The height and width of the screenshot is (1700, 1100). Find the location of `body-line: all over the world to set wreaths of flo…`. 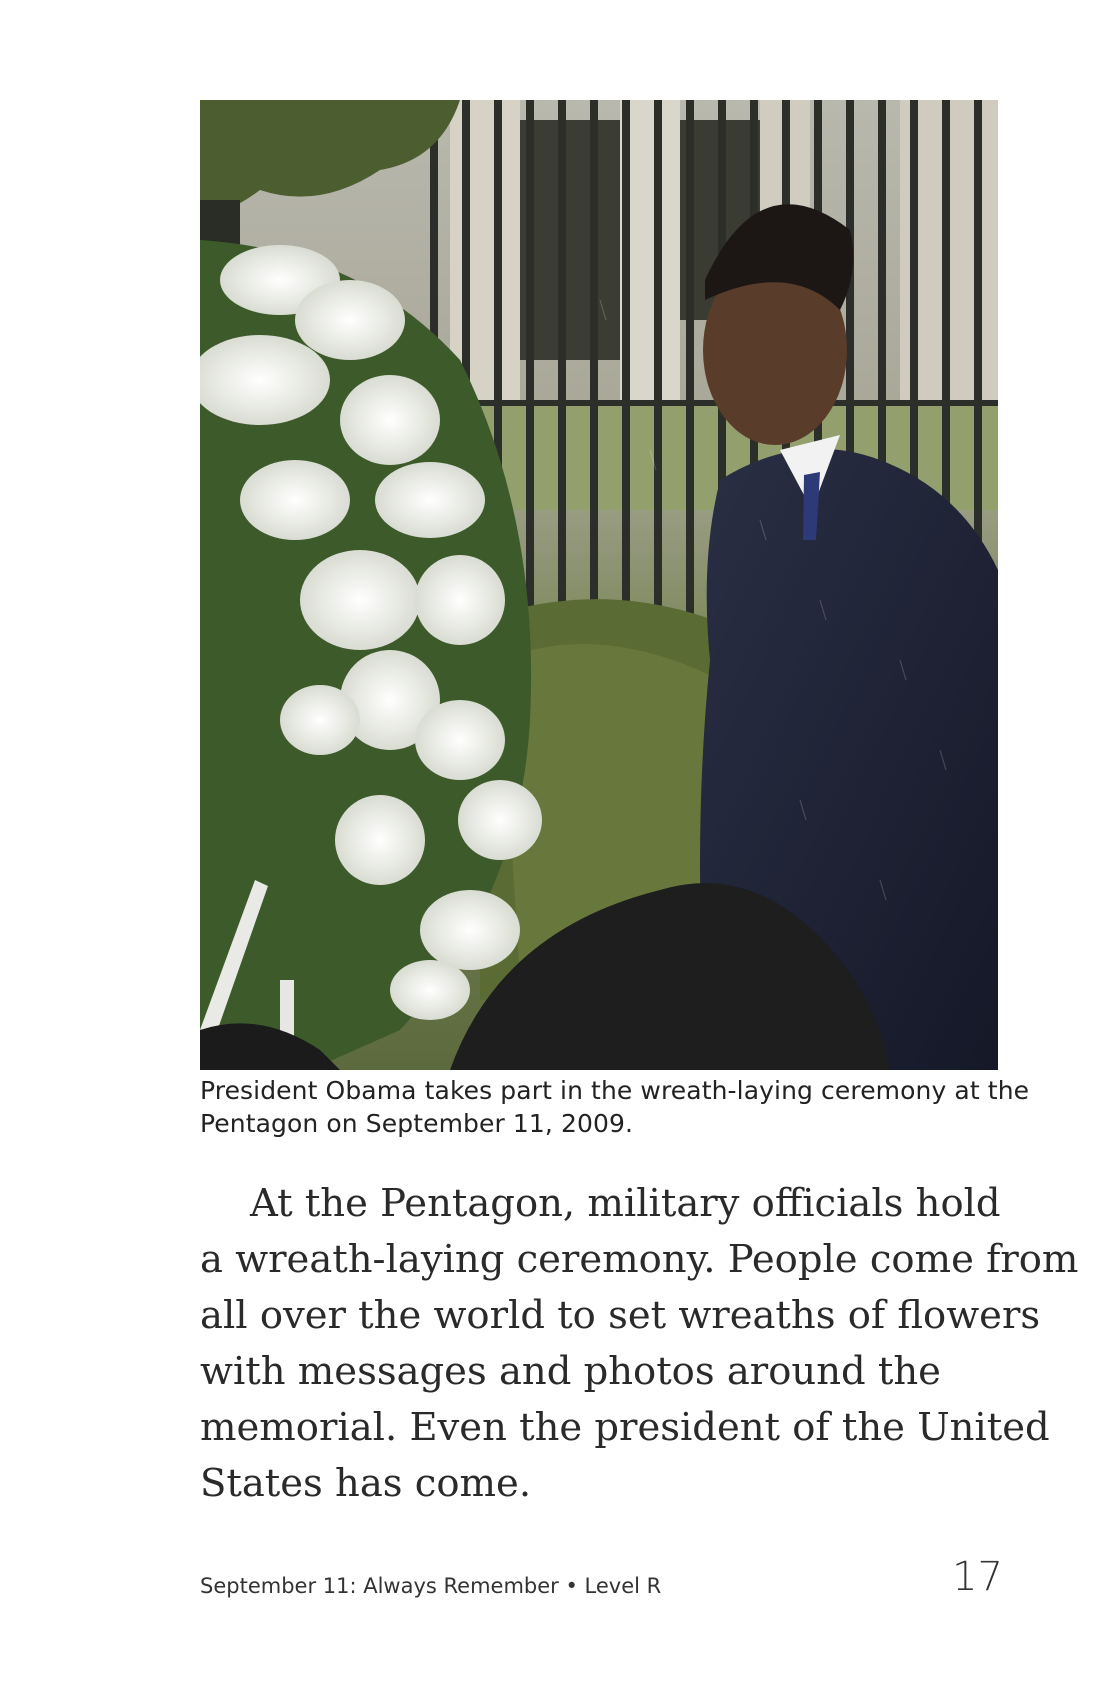

body-line: all over the world to set wreaths of flo… is located at coordinates (620, 1315).